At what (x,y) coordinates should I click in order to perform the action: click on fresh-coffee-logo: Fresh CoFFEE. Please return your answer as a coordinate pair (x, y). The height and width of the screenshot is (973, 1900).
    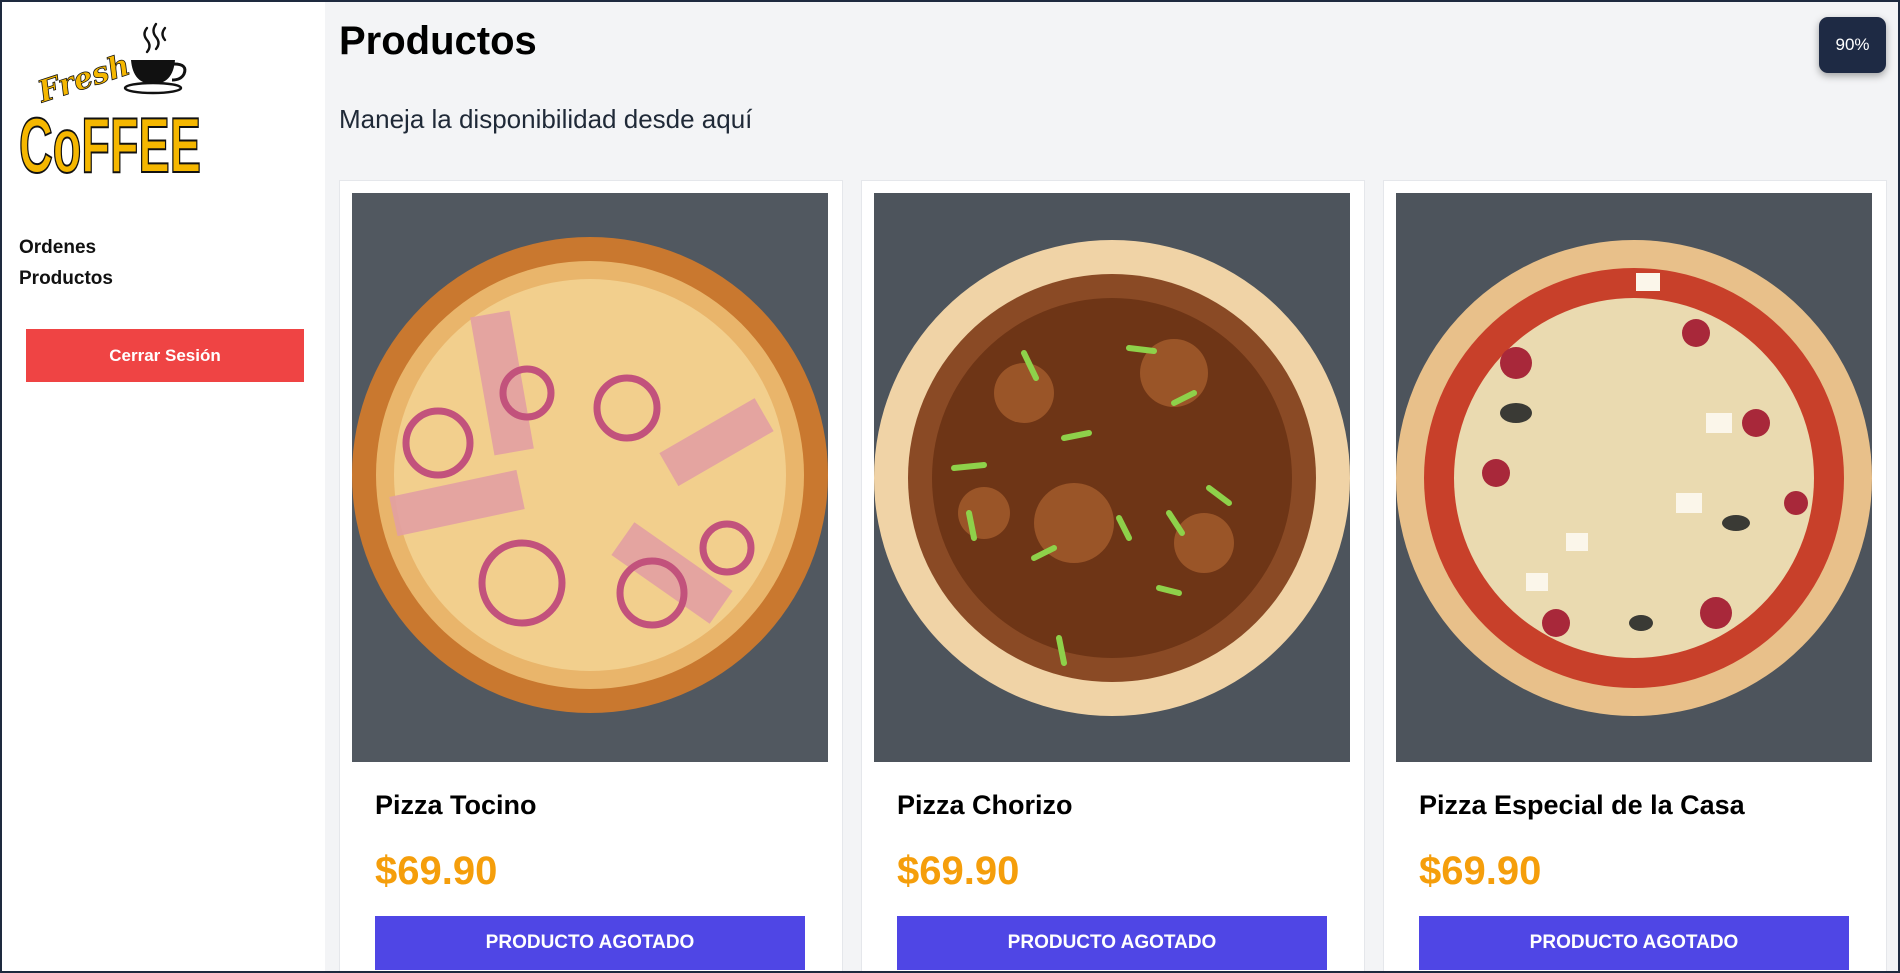
    Looking at the image, I should click on (110, 101).